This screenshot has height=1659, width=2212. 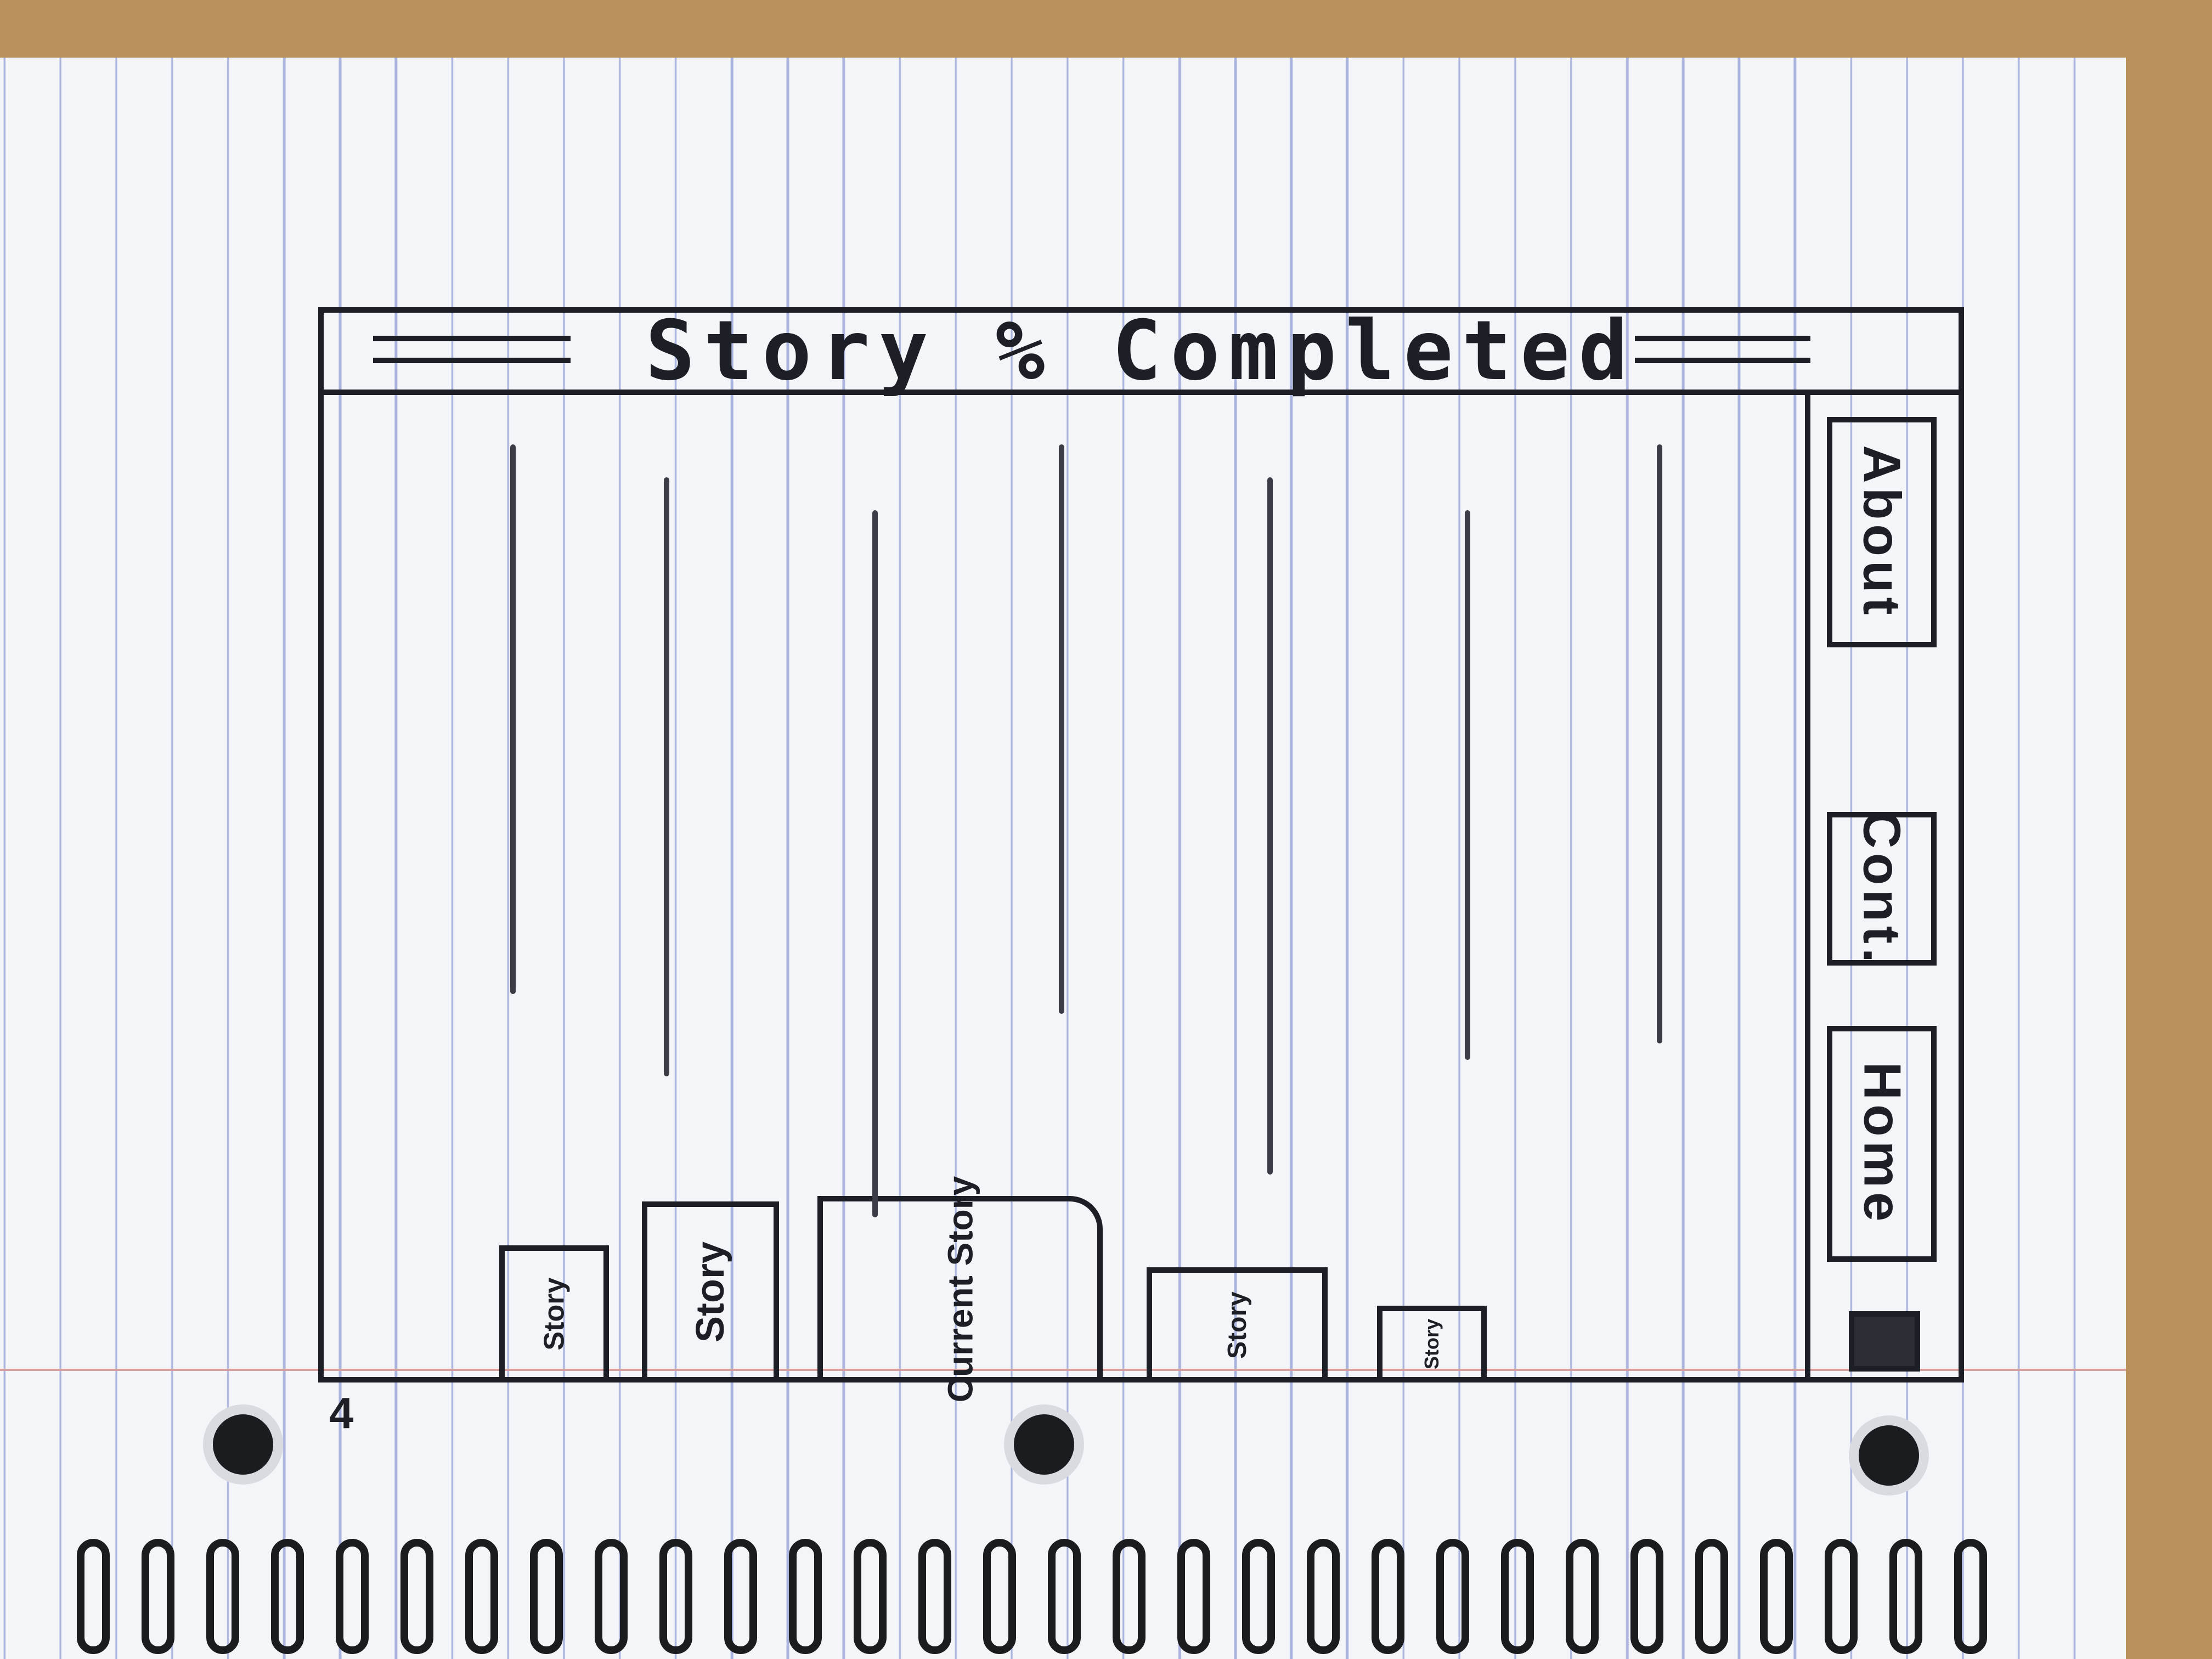 I want to click on story-button-label: Current Story, so click(x=960, y=1290).